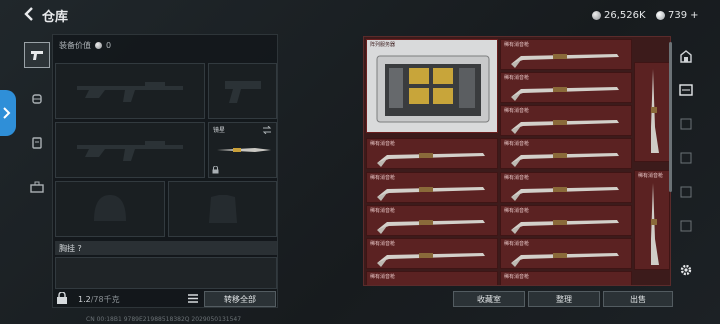  Describe the element at coordinates (130, 91) in the screenshot. I see `primary-weapon-slot` at that location.